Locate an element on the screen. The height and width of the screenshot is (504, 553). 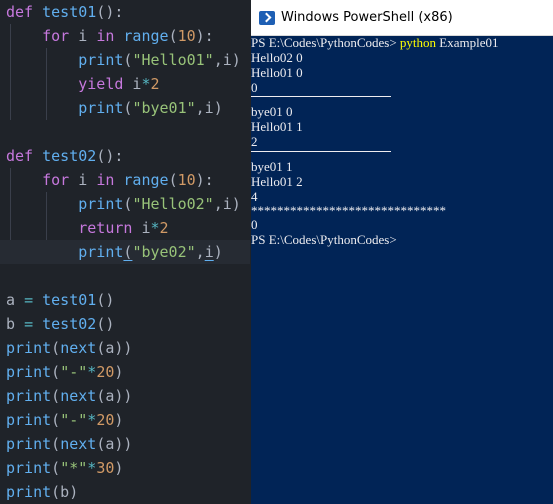
output-line: 4 is located at coordinates (254, 196).